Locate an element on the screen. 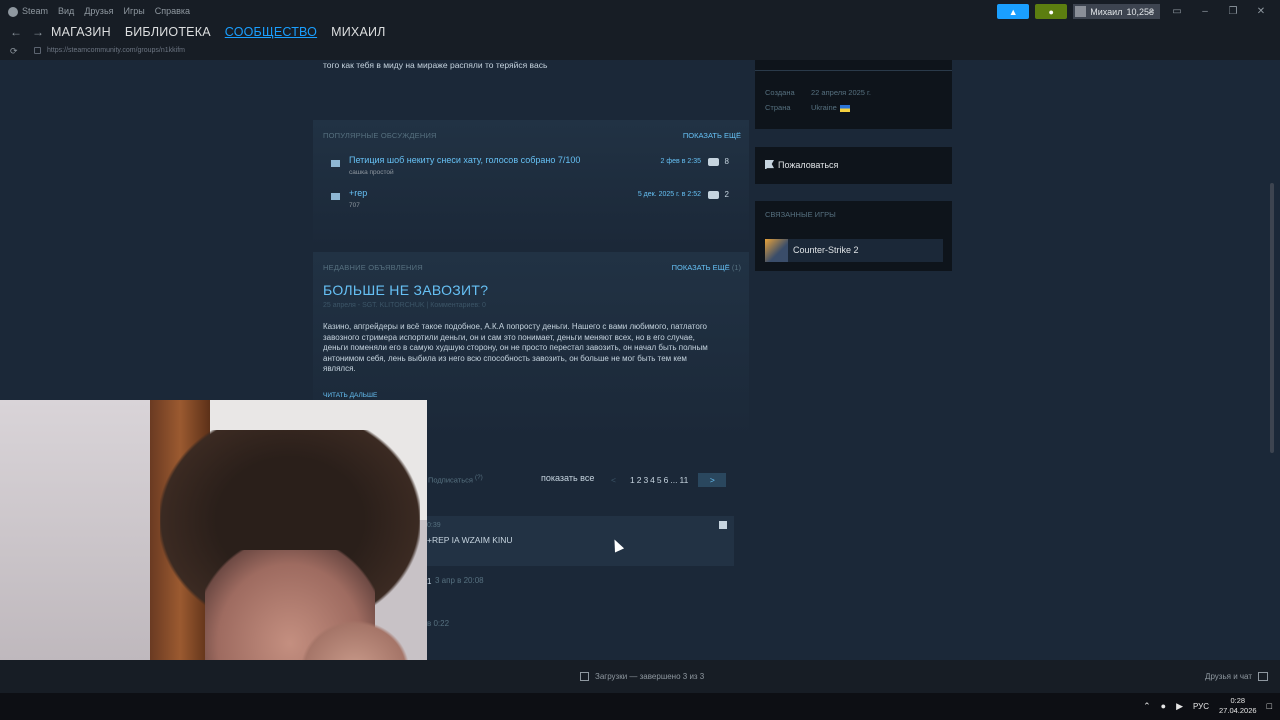 The height and width of the screenshot is (720, 1280). discussion-author: сашка простой is located at coordinates (371, 172).